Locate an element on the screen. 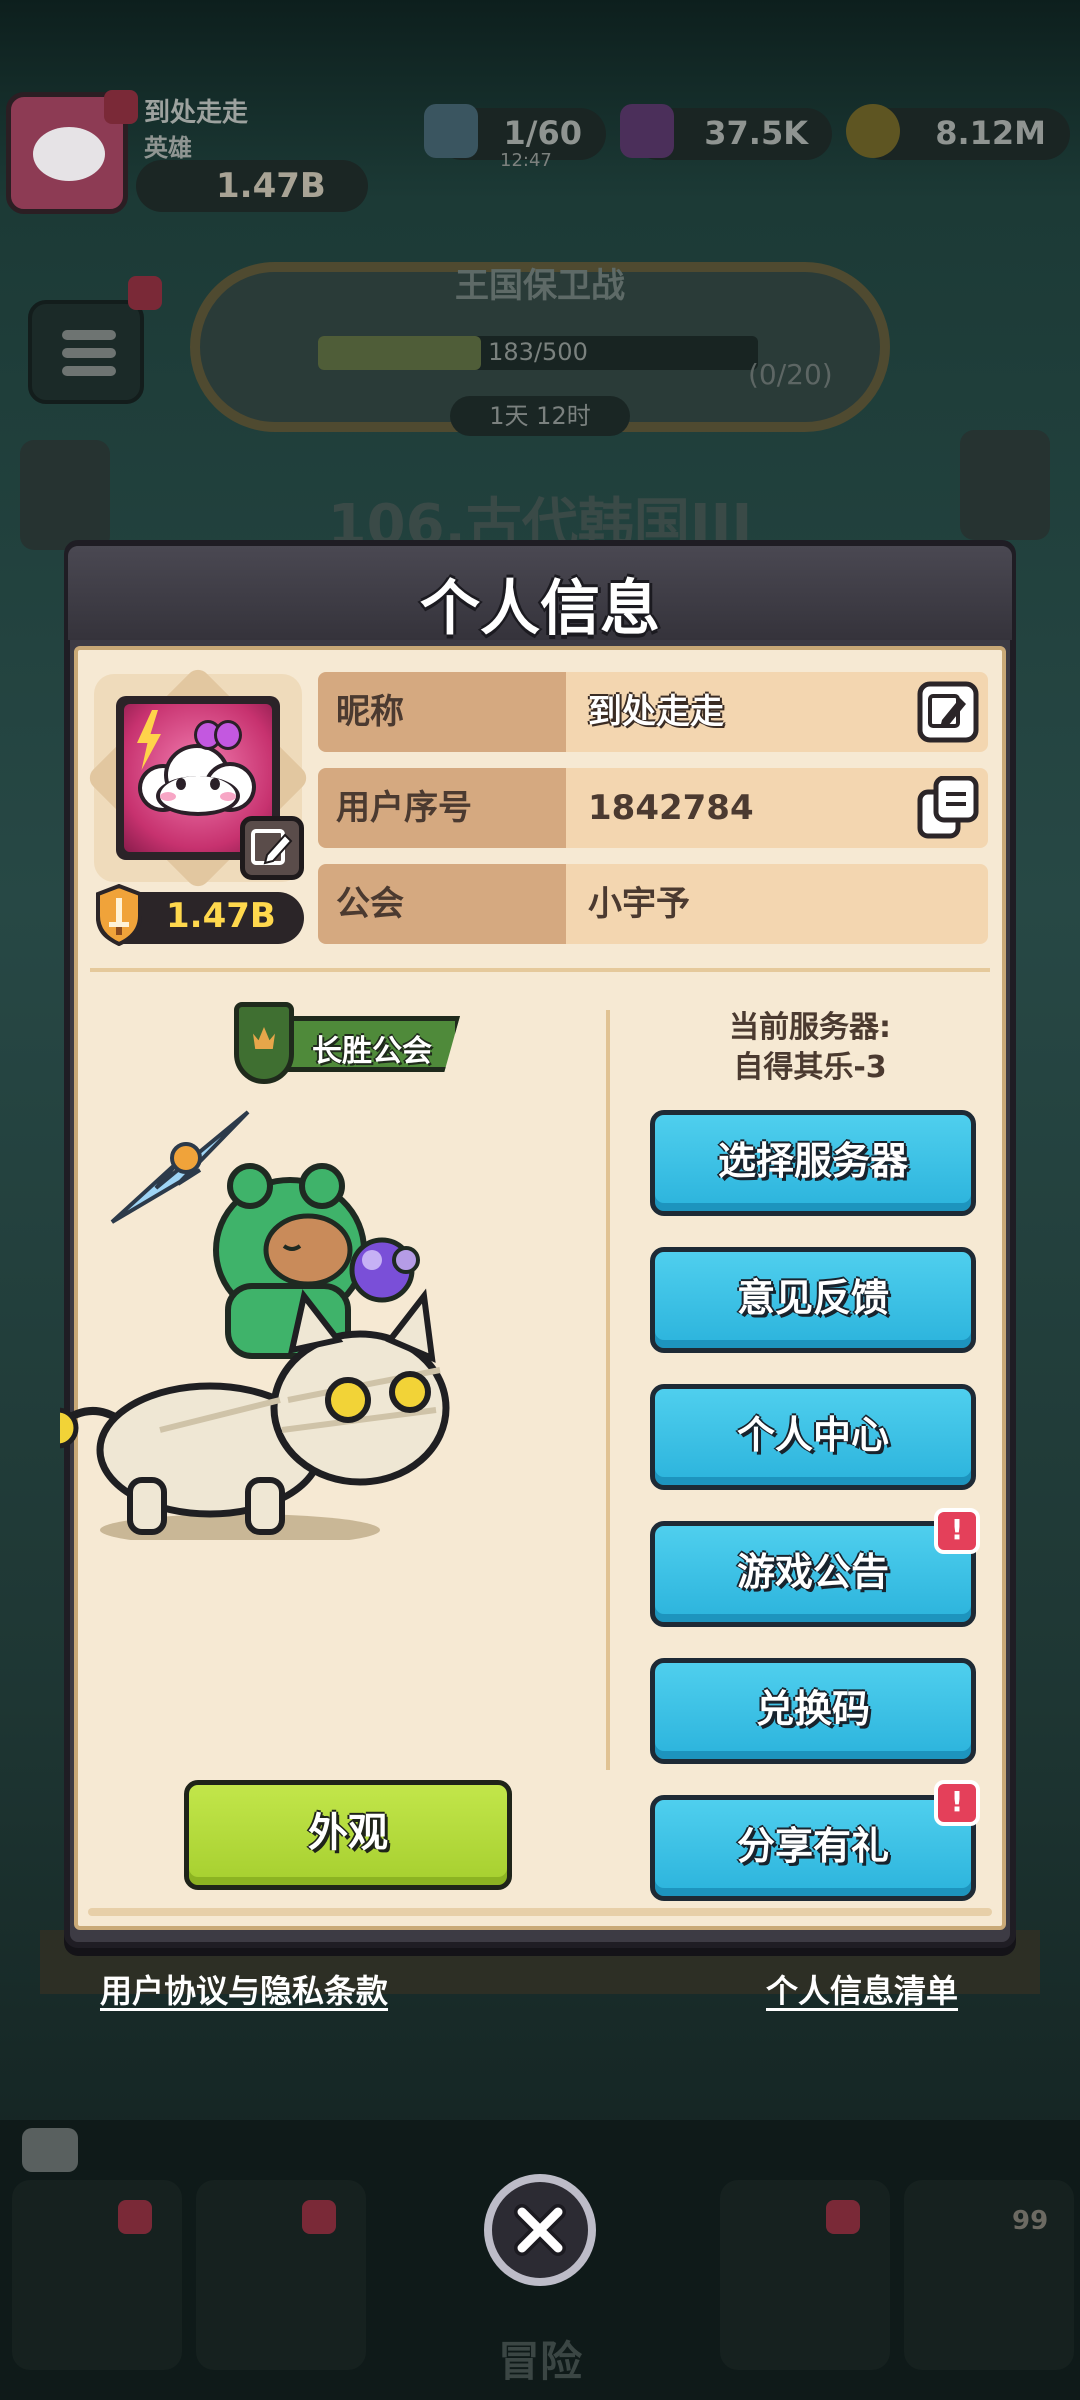 Image resolution: width=1080 pixels, height=2400 pixels. character-preview is located at coordinates (255, 1325).